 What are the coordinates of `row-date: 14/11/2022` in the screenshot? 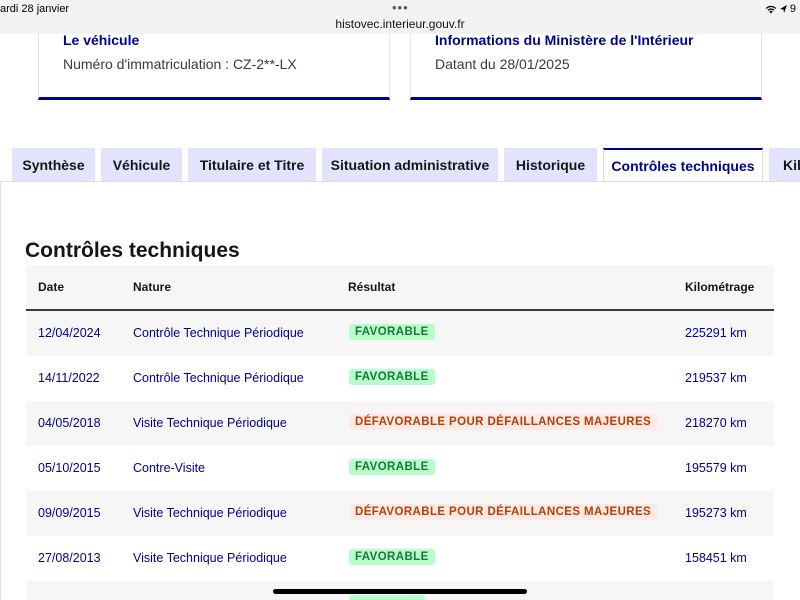 It's located at (69, 378).